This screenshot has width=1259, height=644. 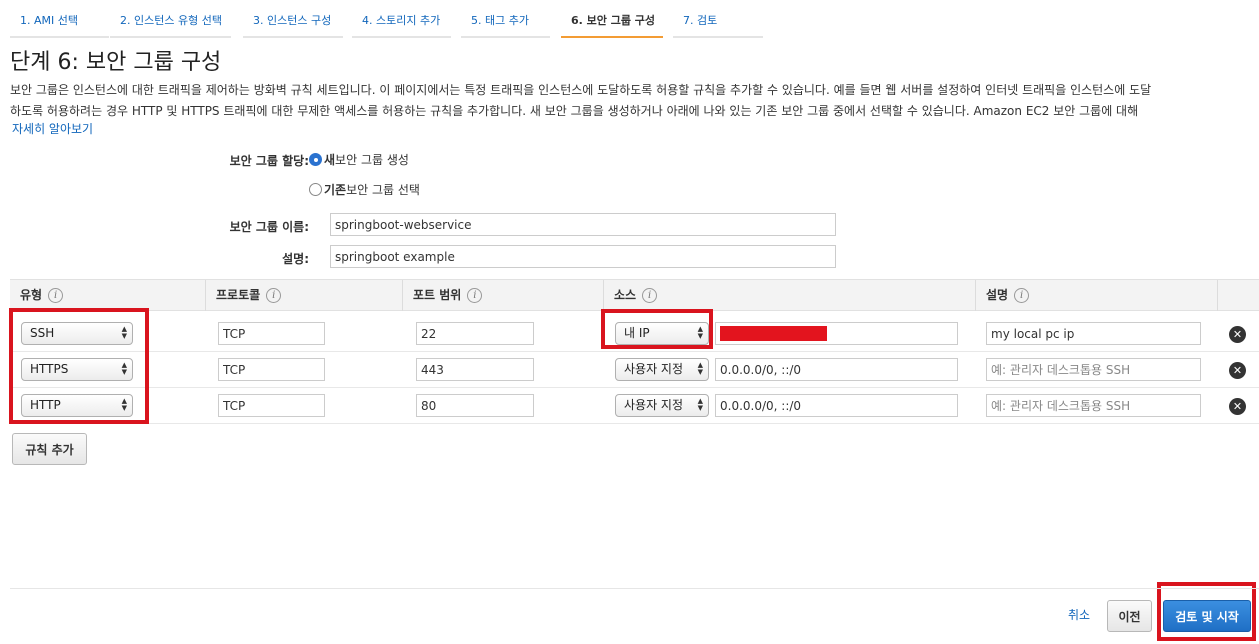 I want to click on col-header-type-label: 유형, so click(x=31, y=295).